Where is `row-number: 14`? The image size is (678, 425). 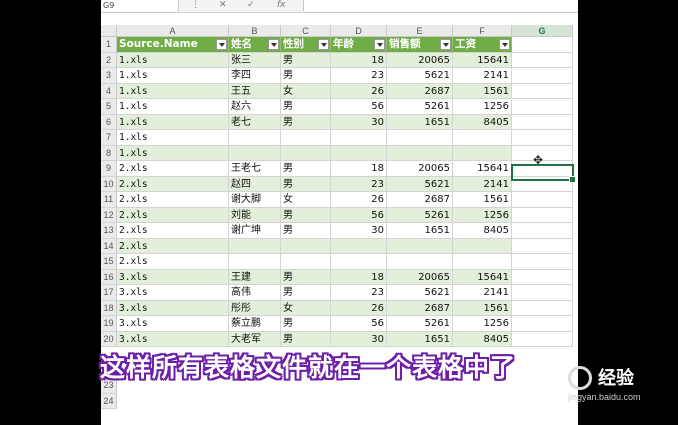 row-number: 14 is located at coordinates (109, 246).